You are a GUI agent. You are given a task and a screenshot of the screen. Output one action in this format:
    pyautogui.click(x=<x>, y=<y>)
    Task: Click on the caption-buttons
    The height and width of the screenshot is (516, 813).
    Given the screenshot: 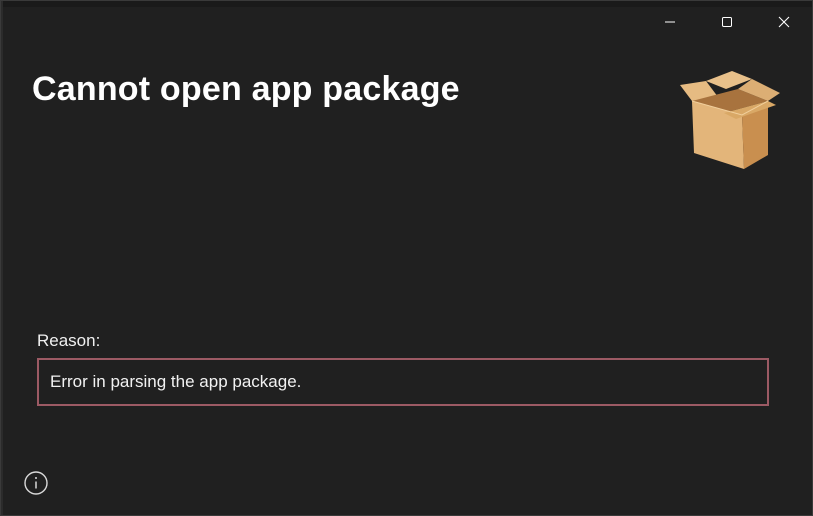 What is the action you would take?
    pyautogui.click(x=726, y=22)
    